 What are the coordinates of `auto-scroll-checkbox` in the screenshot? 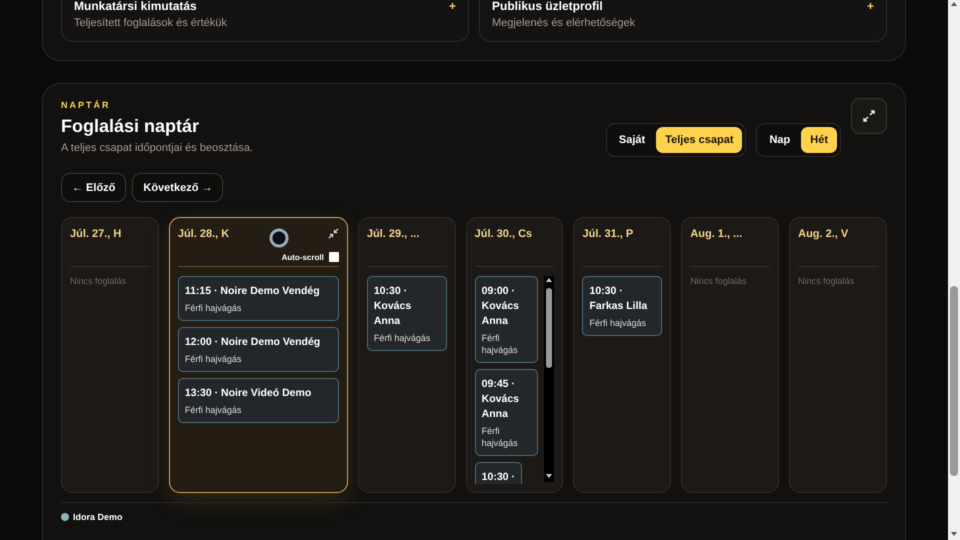 It's located at (333, 257).